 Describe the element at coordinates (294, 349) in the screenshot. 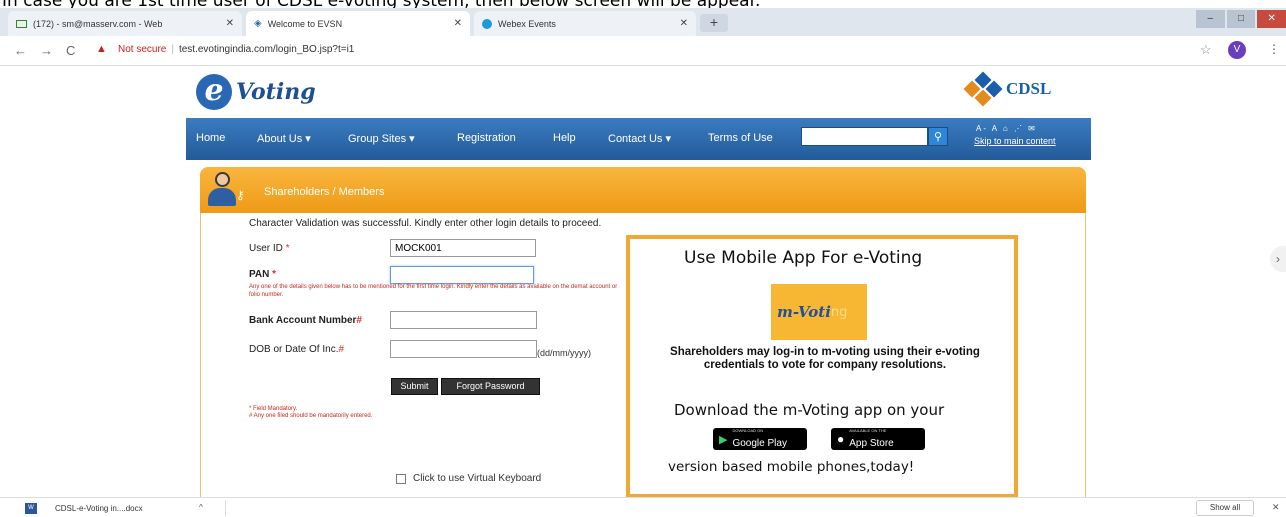

I see `dob-label-text: DOB or Date Of Inc.` at that location.